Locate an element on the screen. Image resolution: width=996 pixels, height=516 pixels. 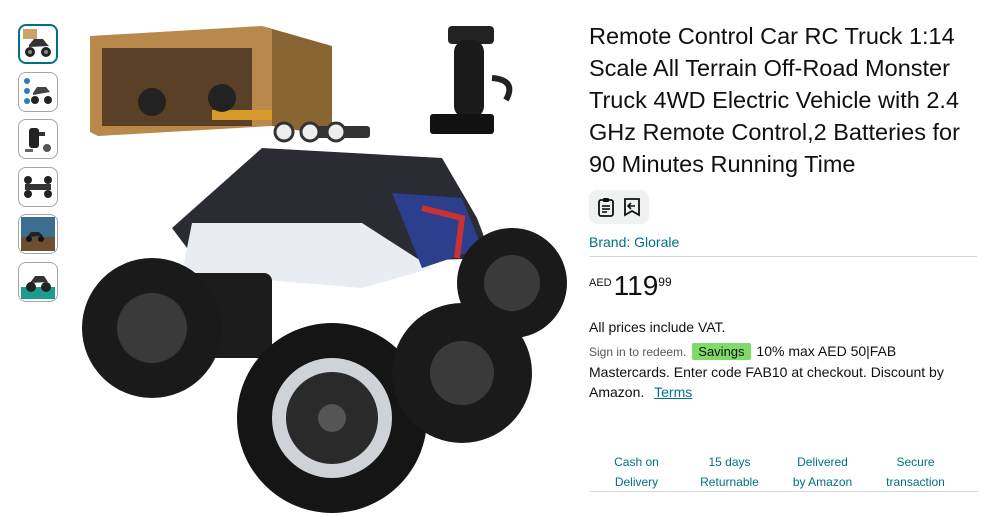
action-icons is located at coordinates (619, 207).